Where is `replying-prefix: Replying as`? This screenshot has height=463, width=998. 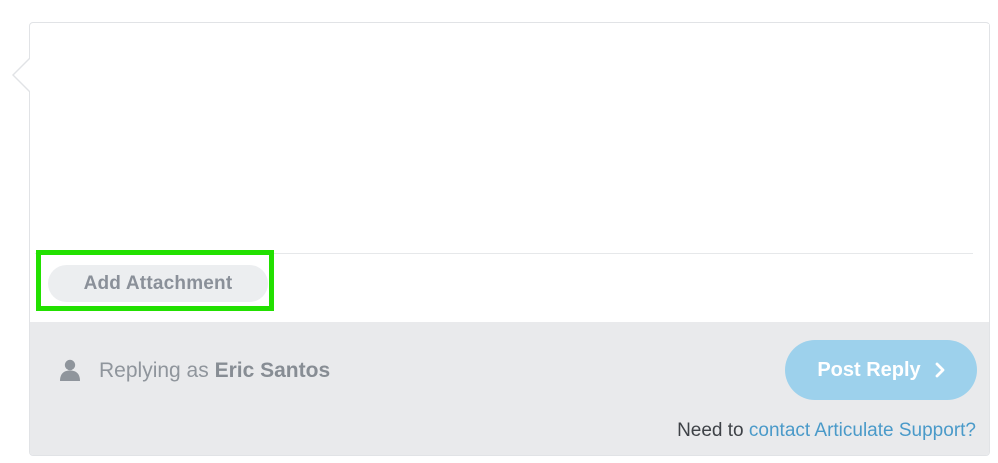
replying-prefix: Replying as is located at coordinates (154, 370).